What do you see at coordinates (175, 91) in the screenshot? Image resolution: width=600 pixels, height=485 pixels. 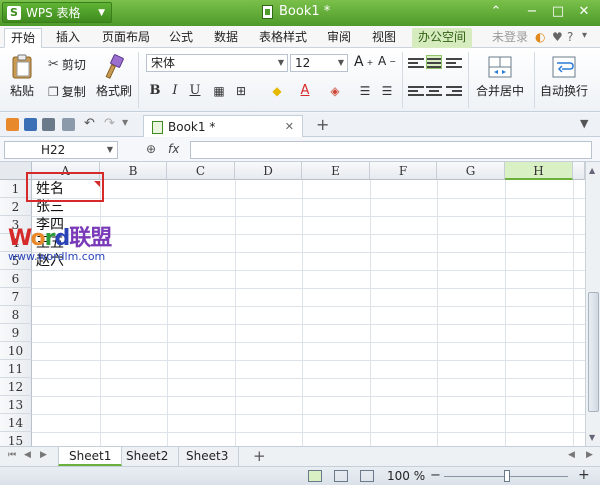 I see `italic-button: I` at bounding box center [175, 91].